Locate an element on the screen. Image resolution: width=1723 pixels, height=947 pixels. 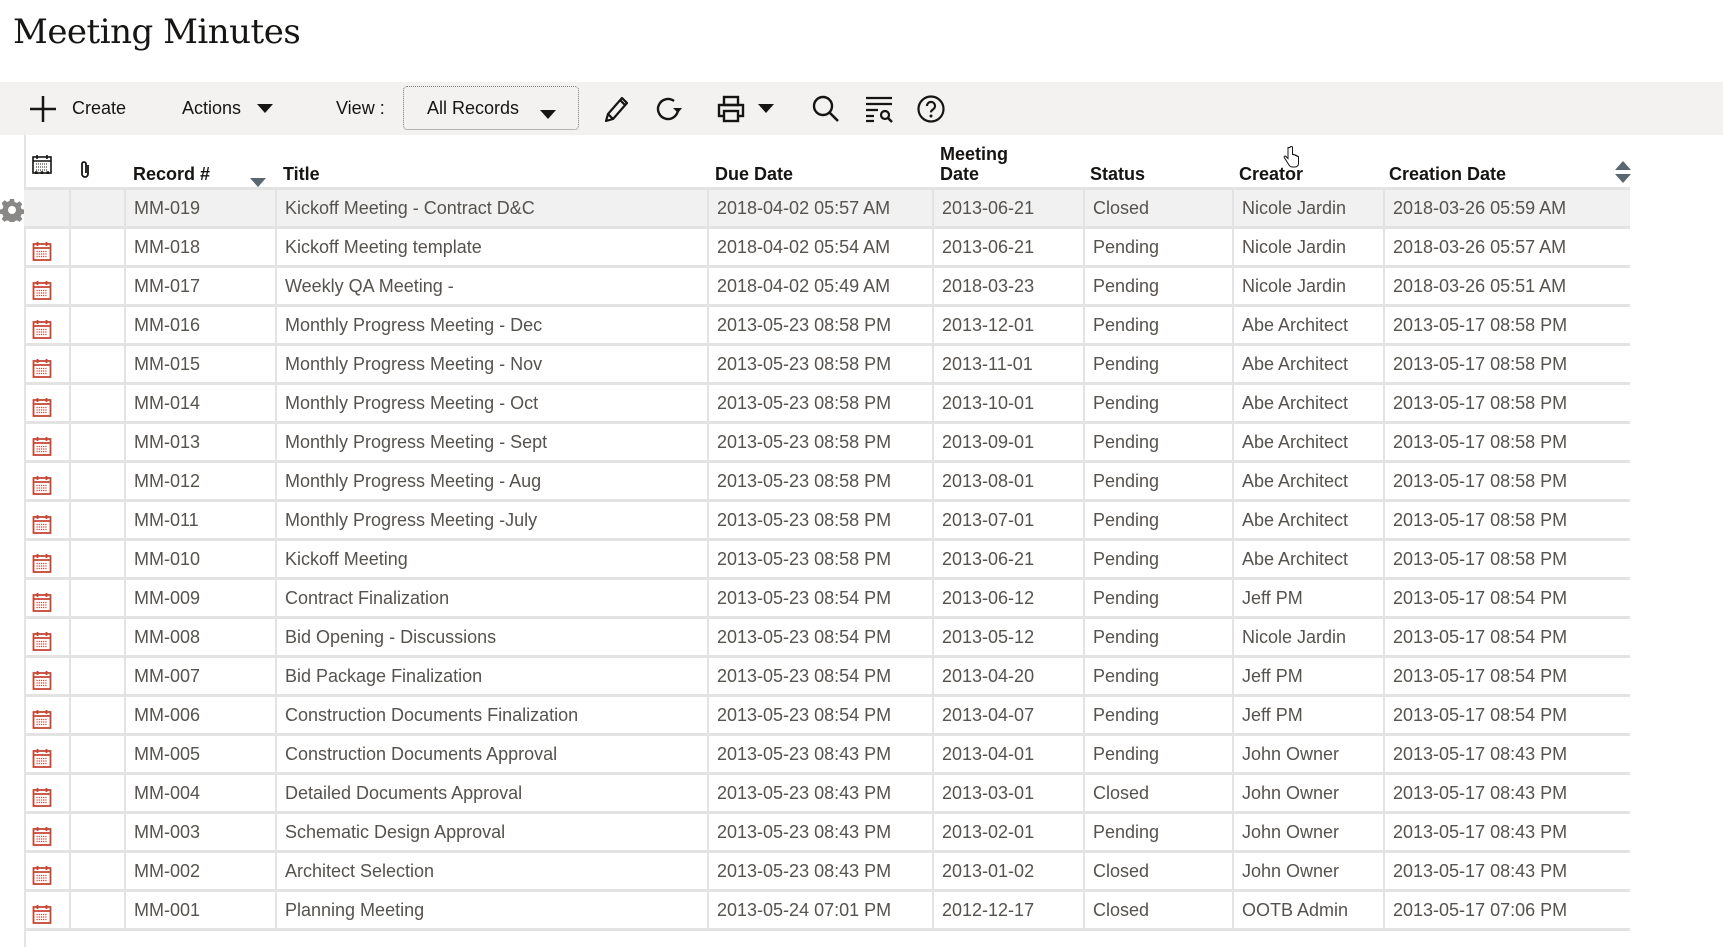
title-cell: Kickoff Meeting is located at coordinates (491, 559).